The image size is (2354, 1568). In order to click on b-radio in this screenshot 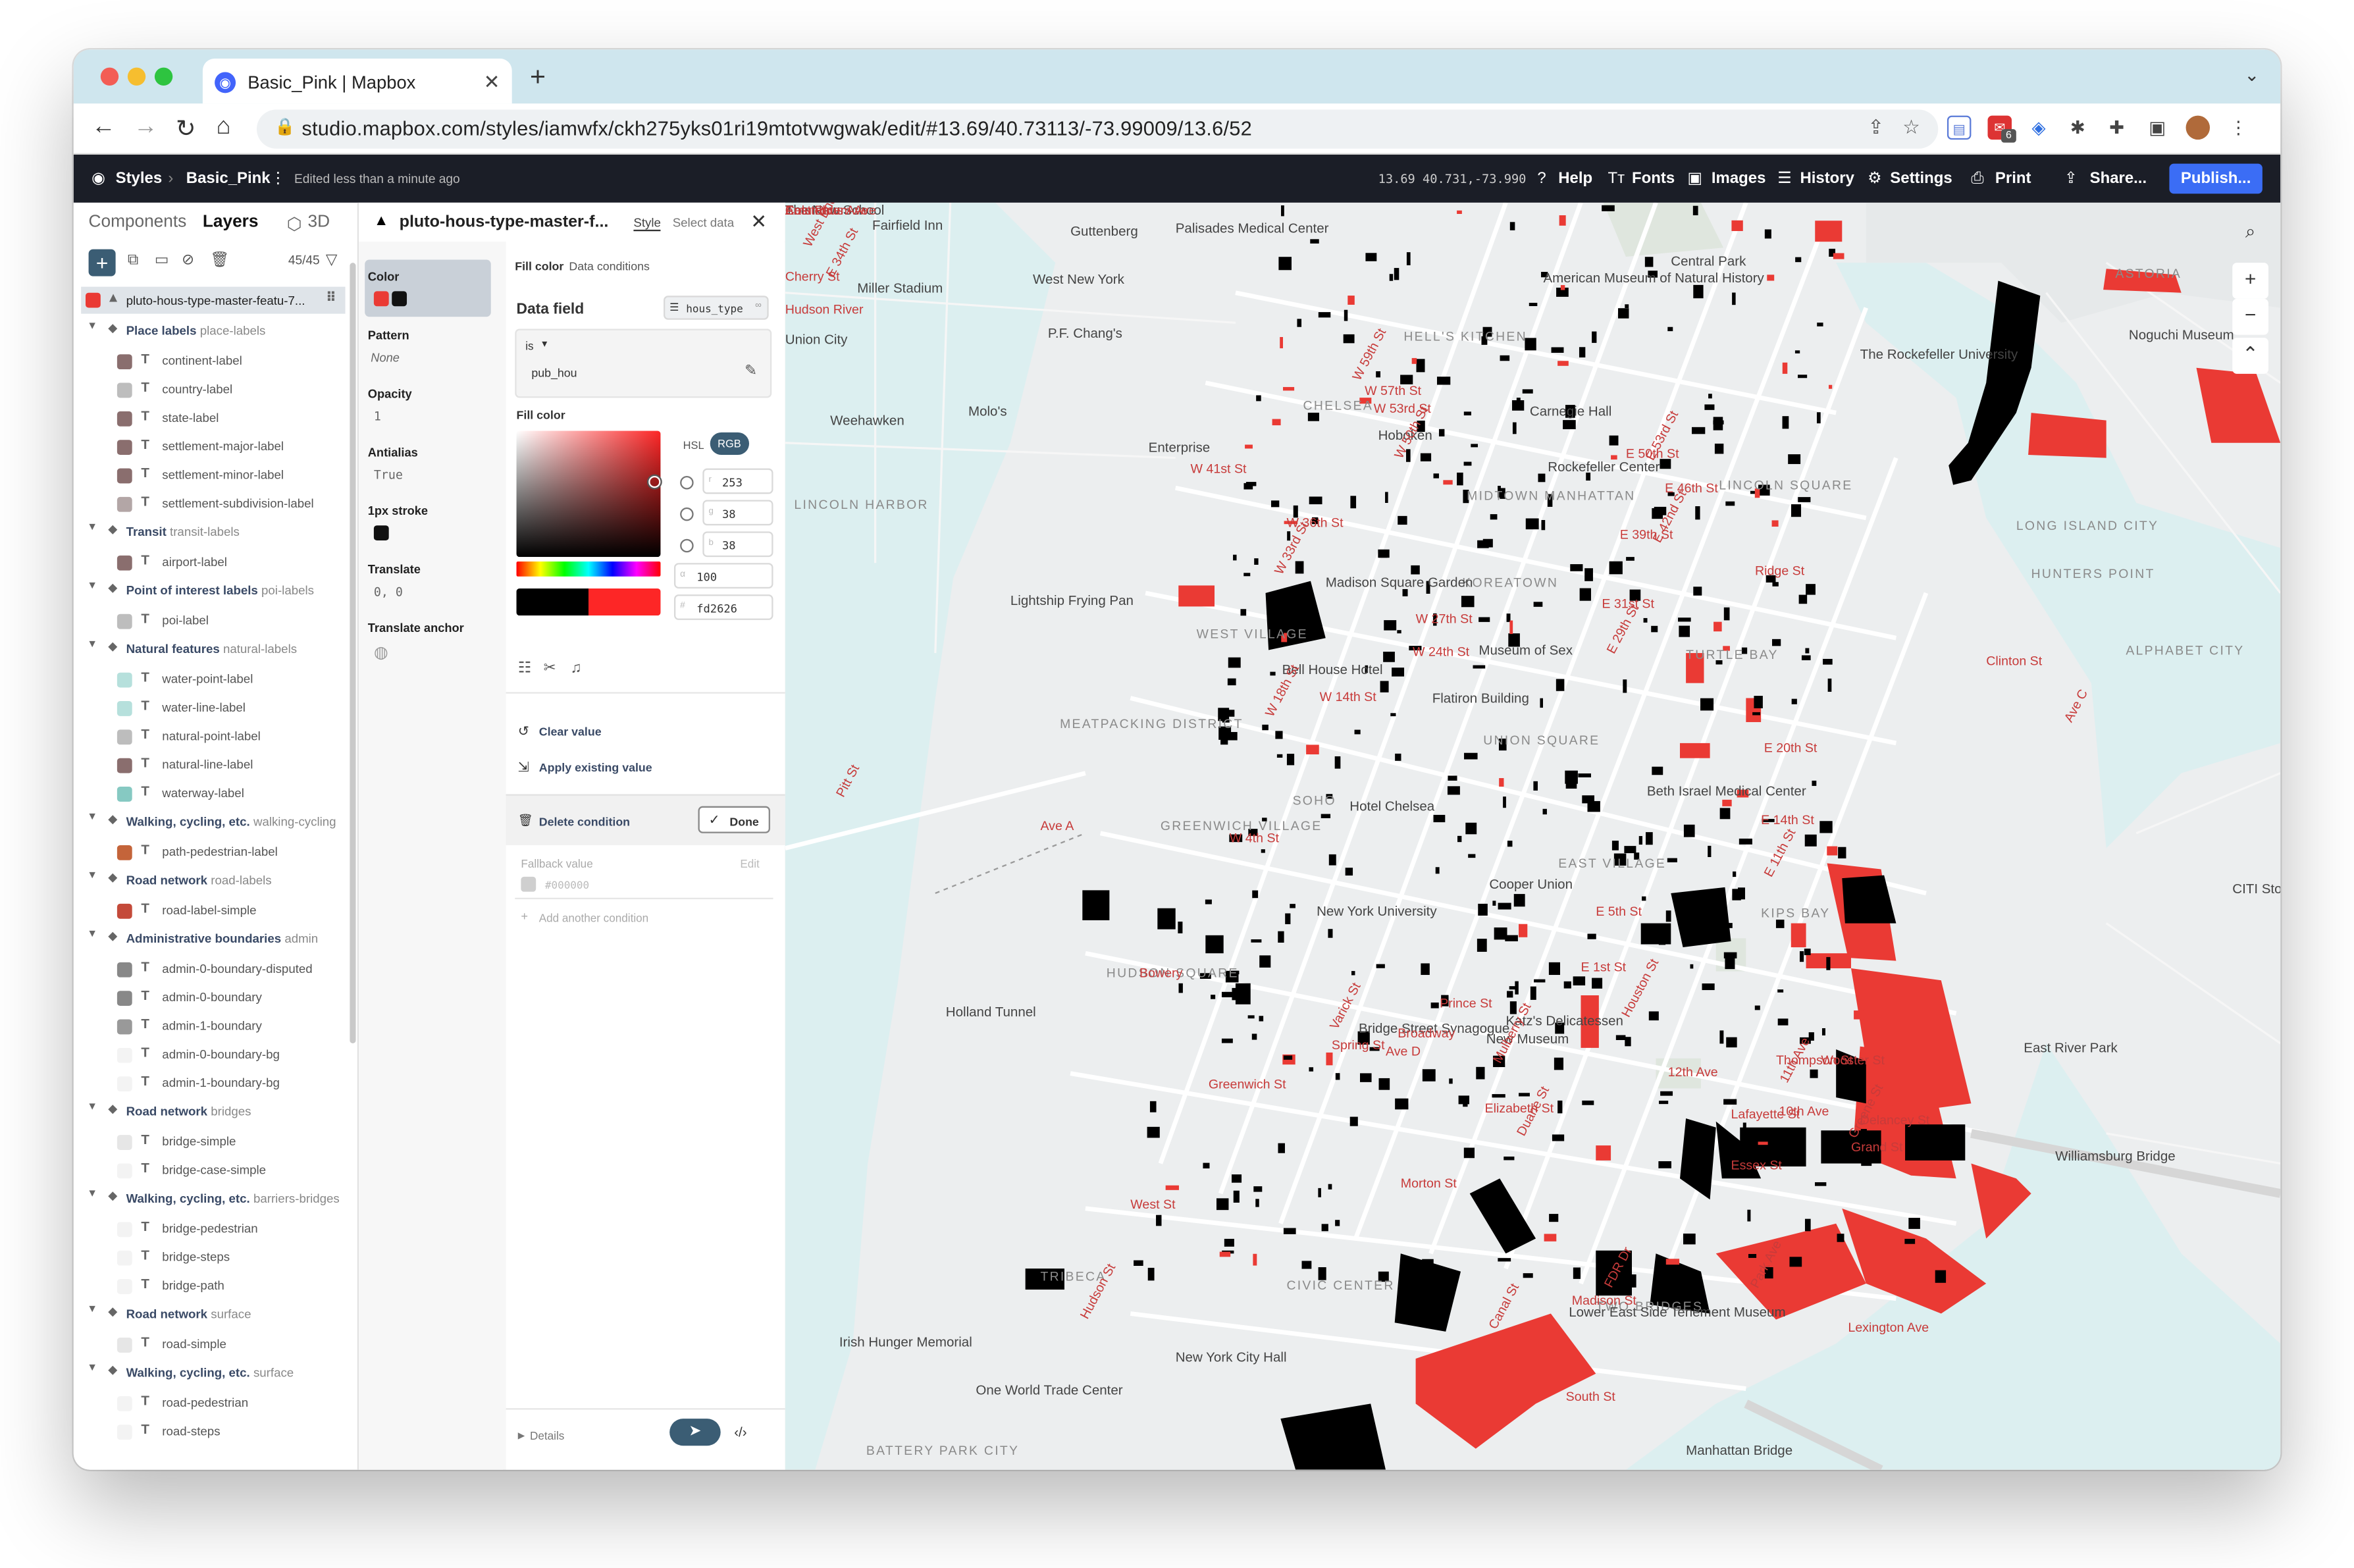, I will do `click(687, 545)`.